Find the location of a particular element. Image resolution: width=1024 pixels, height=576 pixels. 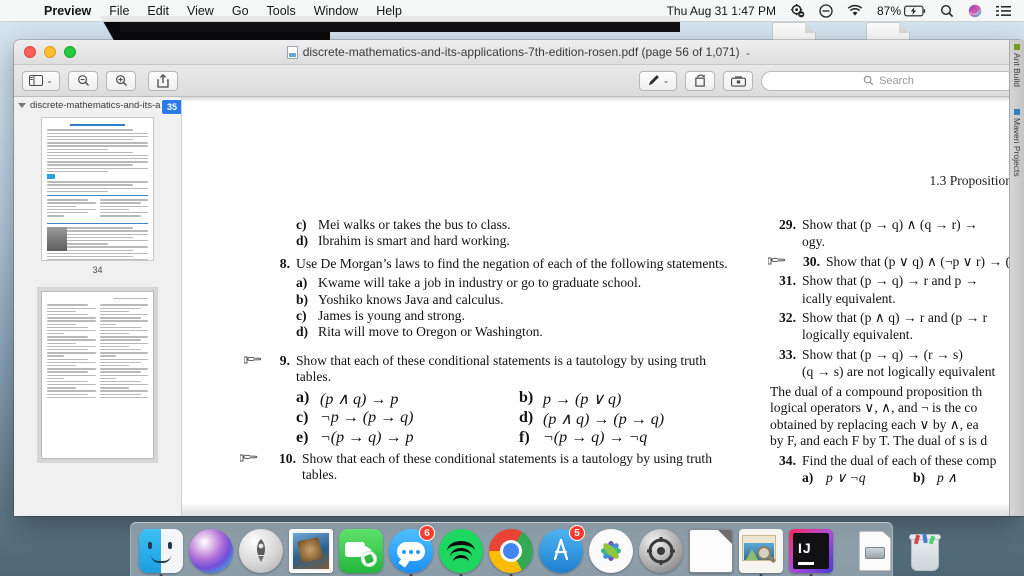

zoom-in-button is located at coordinates (121, 80).